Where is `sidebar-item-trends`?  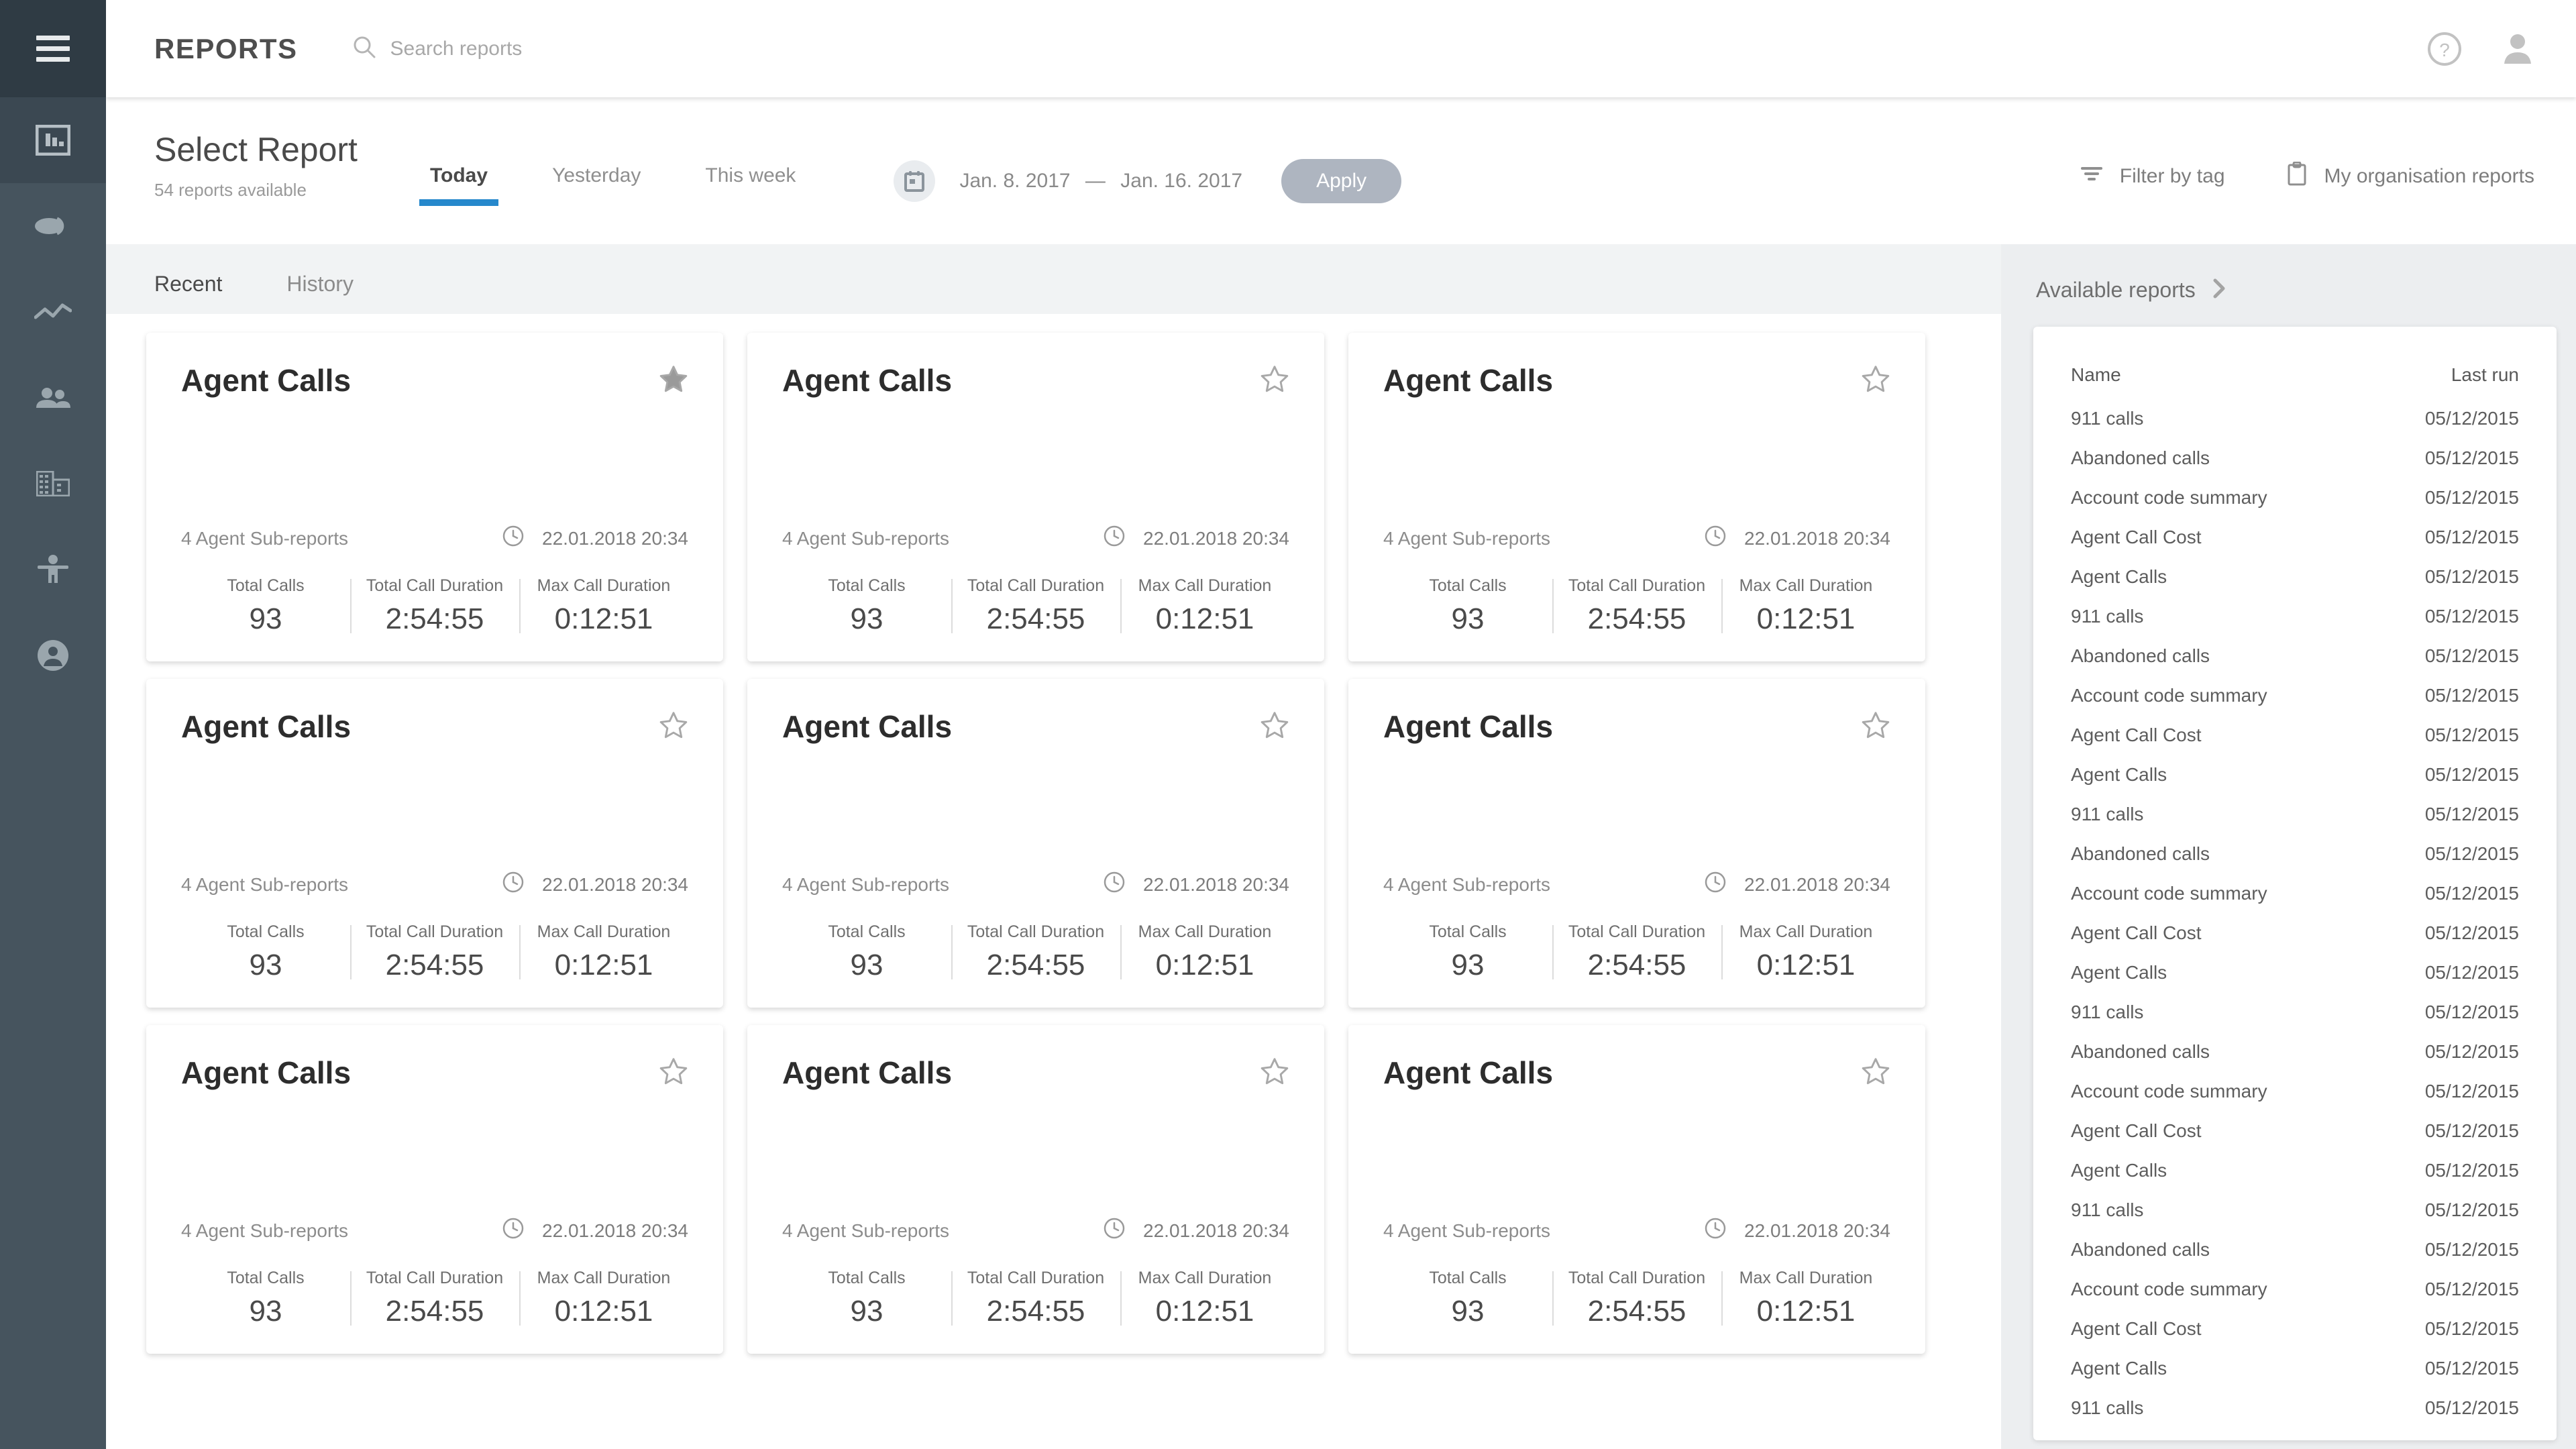 sidebar-item-trends is located at coordinates (53, 312).